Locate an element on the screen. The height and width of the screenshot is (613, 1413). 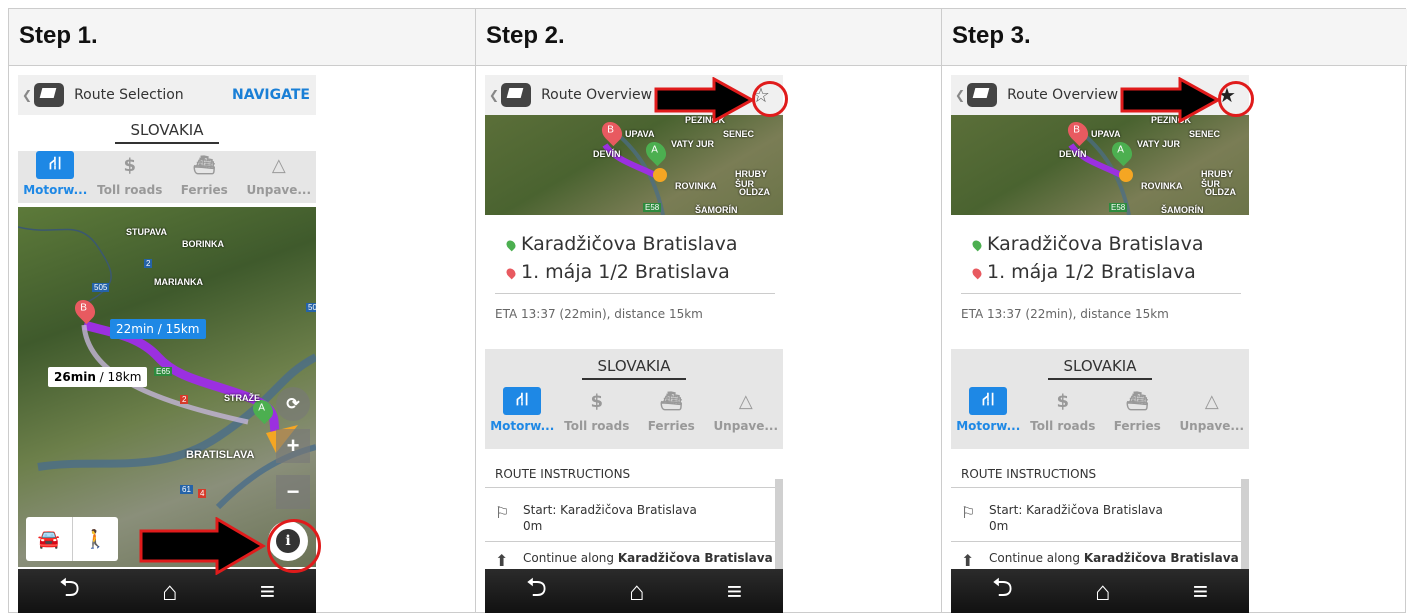
plus-icon: + is located at coordinates (293, 445).